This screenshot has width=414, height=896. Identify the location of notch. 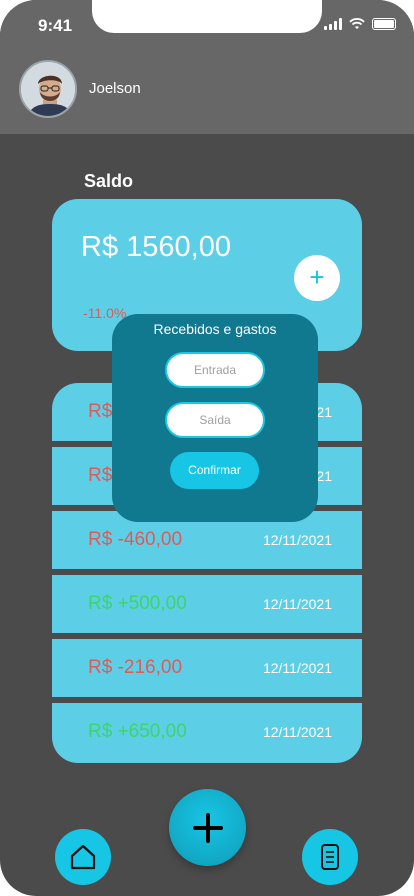
(207, 16).